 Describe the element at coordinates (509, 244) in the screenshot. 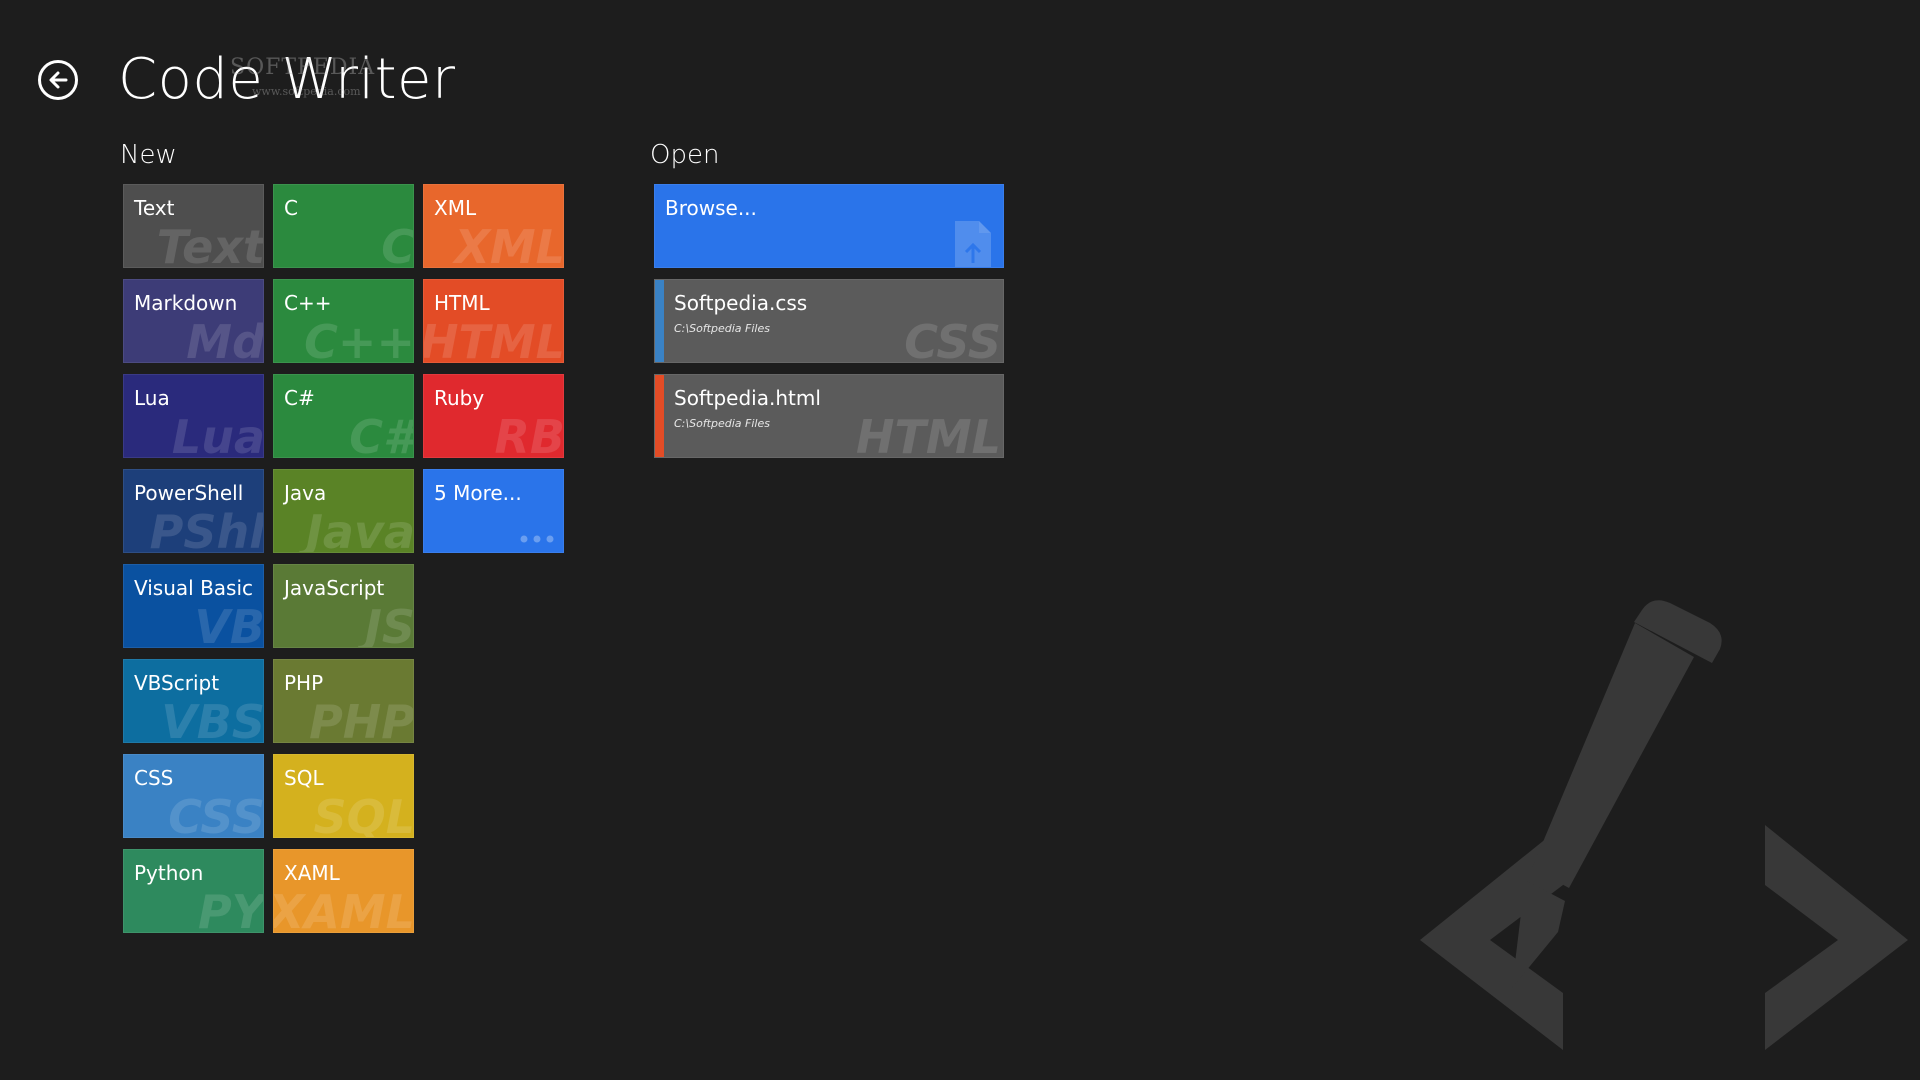

I see `tile-ghost-text: XML` at that location.